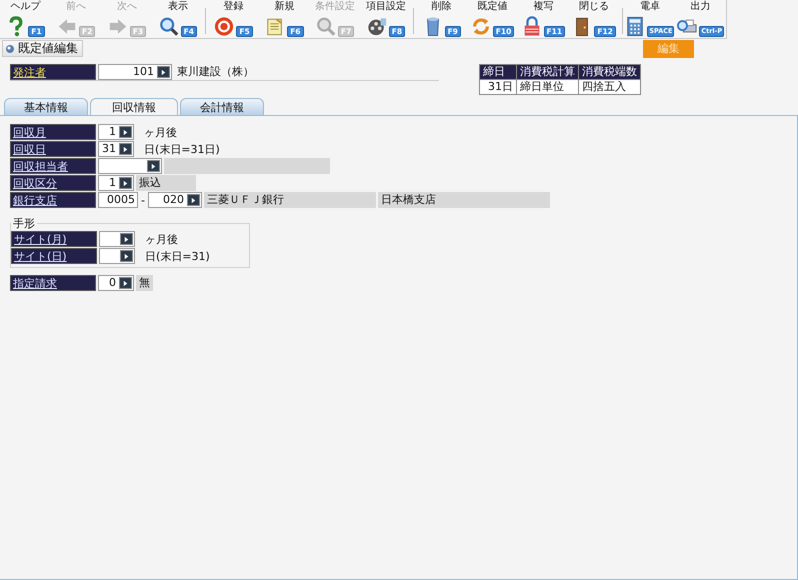 The image size is (798, 580). What do you see at coordinates (116, 149) in the screenshot?
I see `input-field: 31` at bounding box center [116, 149].